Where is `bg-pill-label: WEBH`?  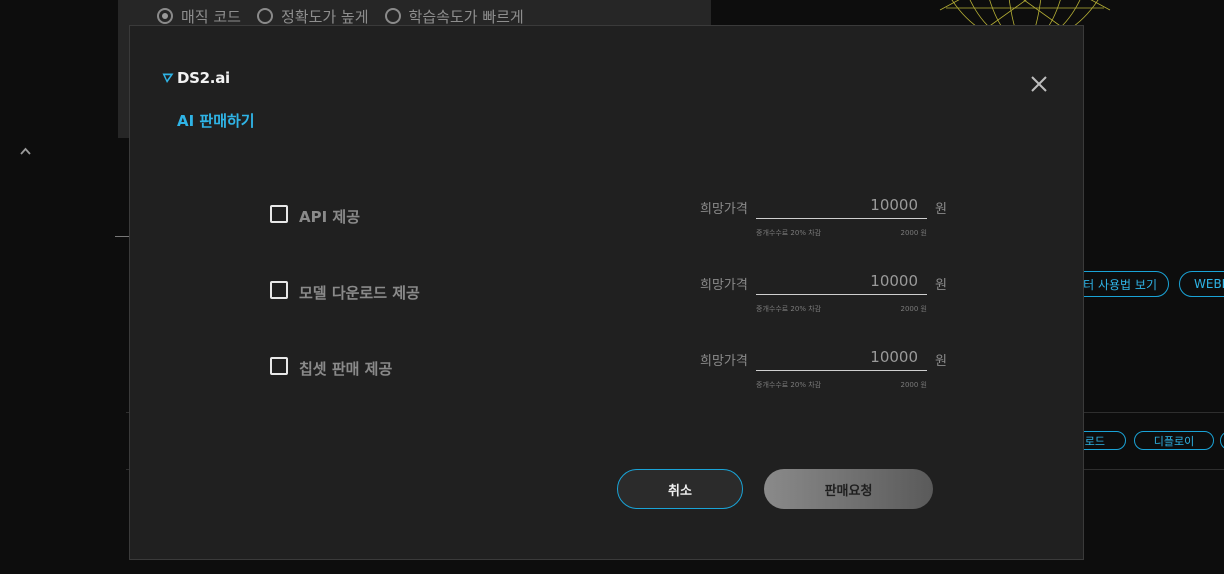 bg-pill-label: WEBH is located at coordinates (1209, 284).